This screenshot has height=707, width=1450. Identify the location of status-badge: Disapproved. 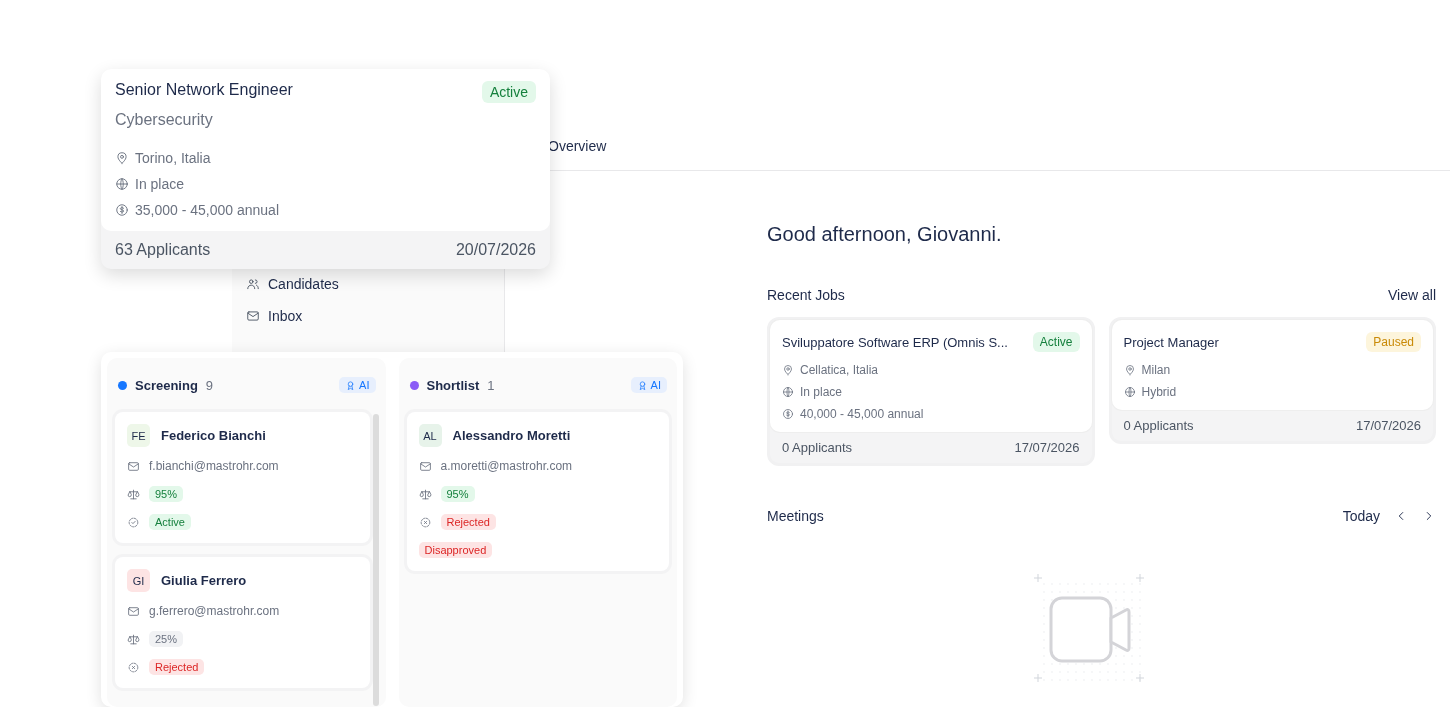
(455, 550).